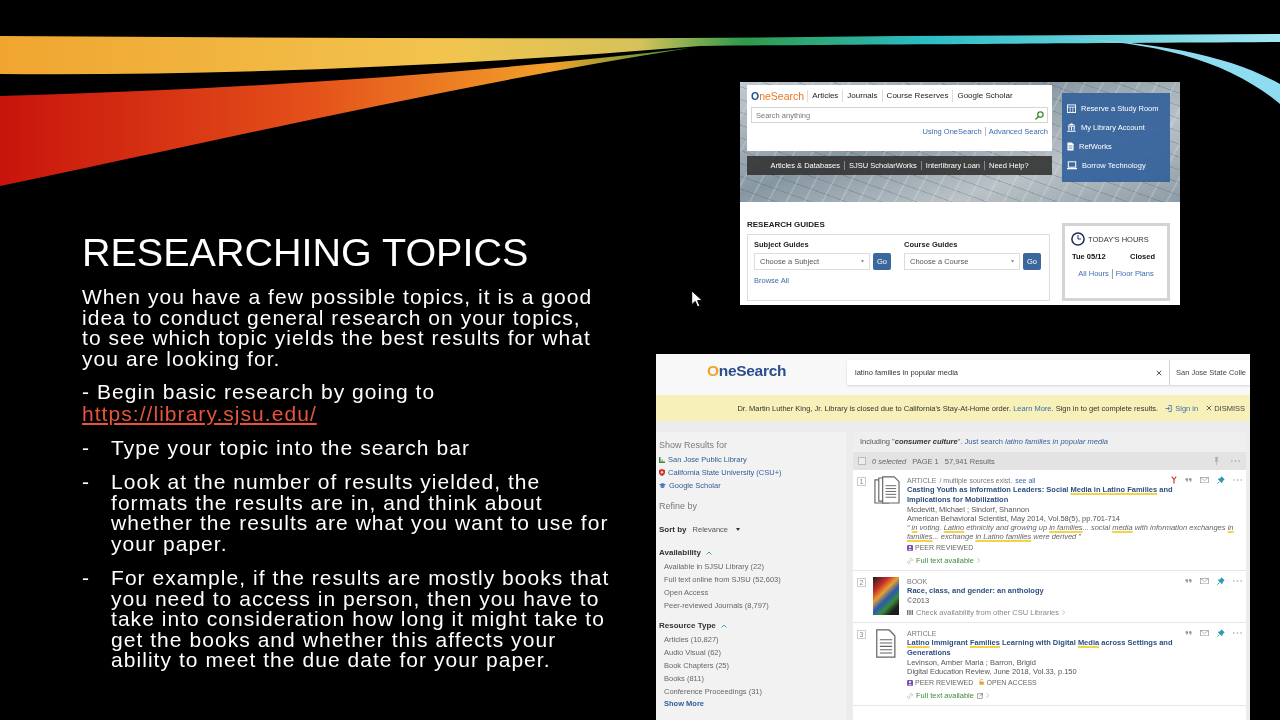 The height and width of the screenshot is (720, 1280). I want to click on document-stack-icon, so click(886, 490).